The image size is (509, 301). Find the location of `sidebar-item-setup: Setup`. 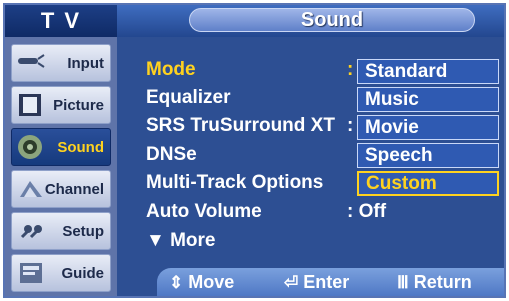

sidebar-item-setup: Setup is located at coordinates (61, 231).